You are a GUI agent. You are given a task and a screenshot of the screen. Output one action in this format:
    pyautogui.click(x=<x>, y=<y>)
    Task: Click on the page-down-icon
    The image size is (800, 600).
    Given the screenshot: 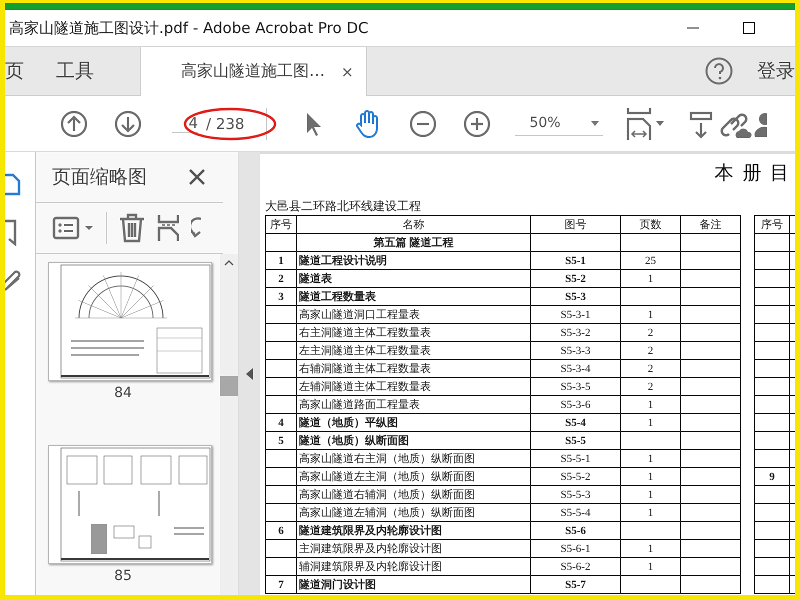 What is the action you would take?
    pyautogui.click(x=128, y=124)
    